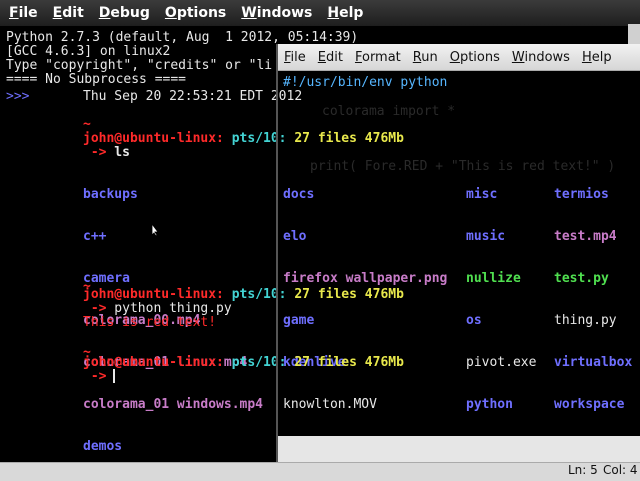  What do you see at coordinates (277, 253) in the screenshot?
I see `editor-left-border` at bounding box center [277, 253].